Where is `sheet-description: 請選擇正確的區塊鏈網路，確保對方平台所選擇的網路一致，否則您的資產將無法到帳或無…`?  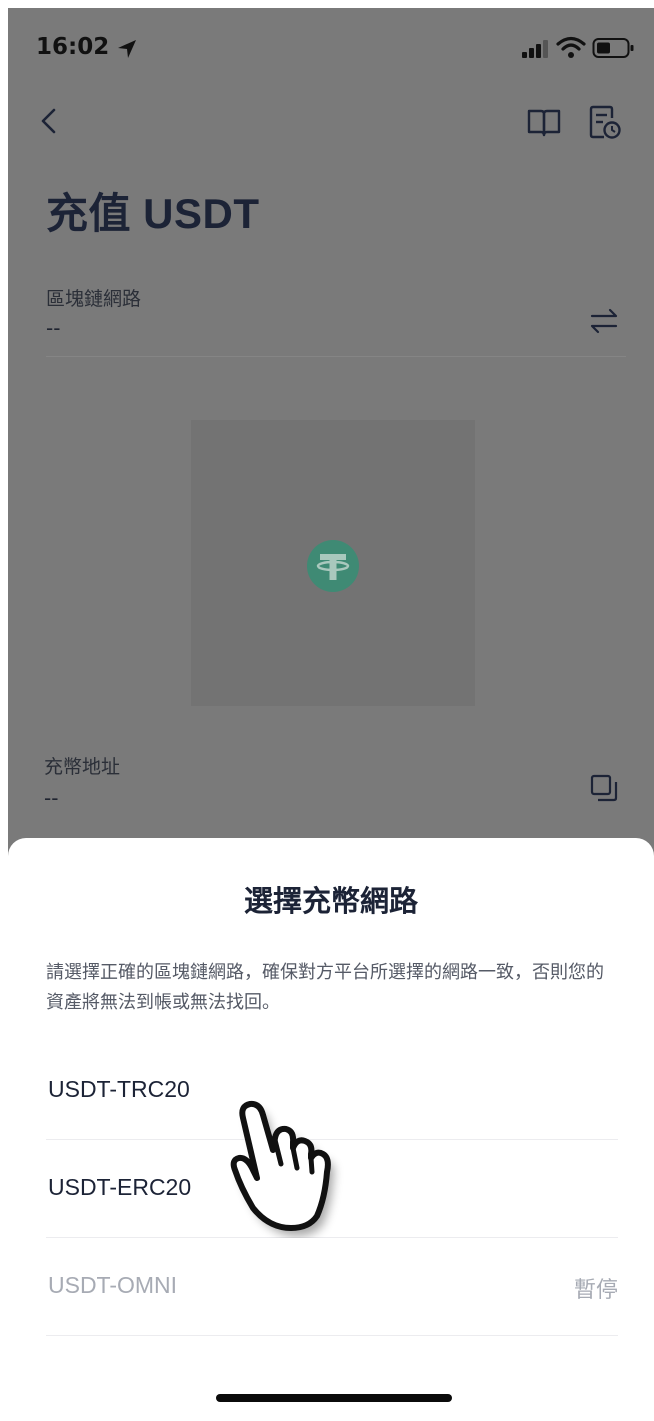
sheet-description: 請選擇正確的區塊鏈網路，確保對方平台所選擇的網路一致，否則您的資產將無法到帳或無… is located at coordinates (325, 987).